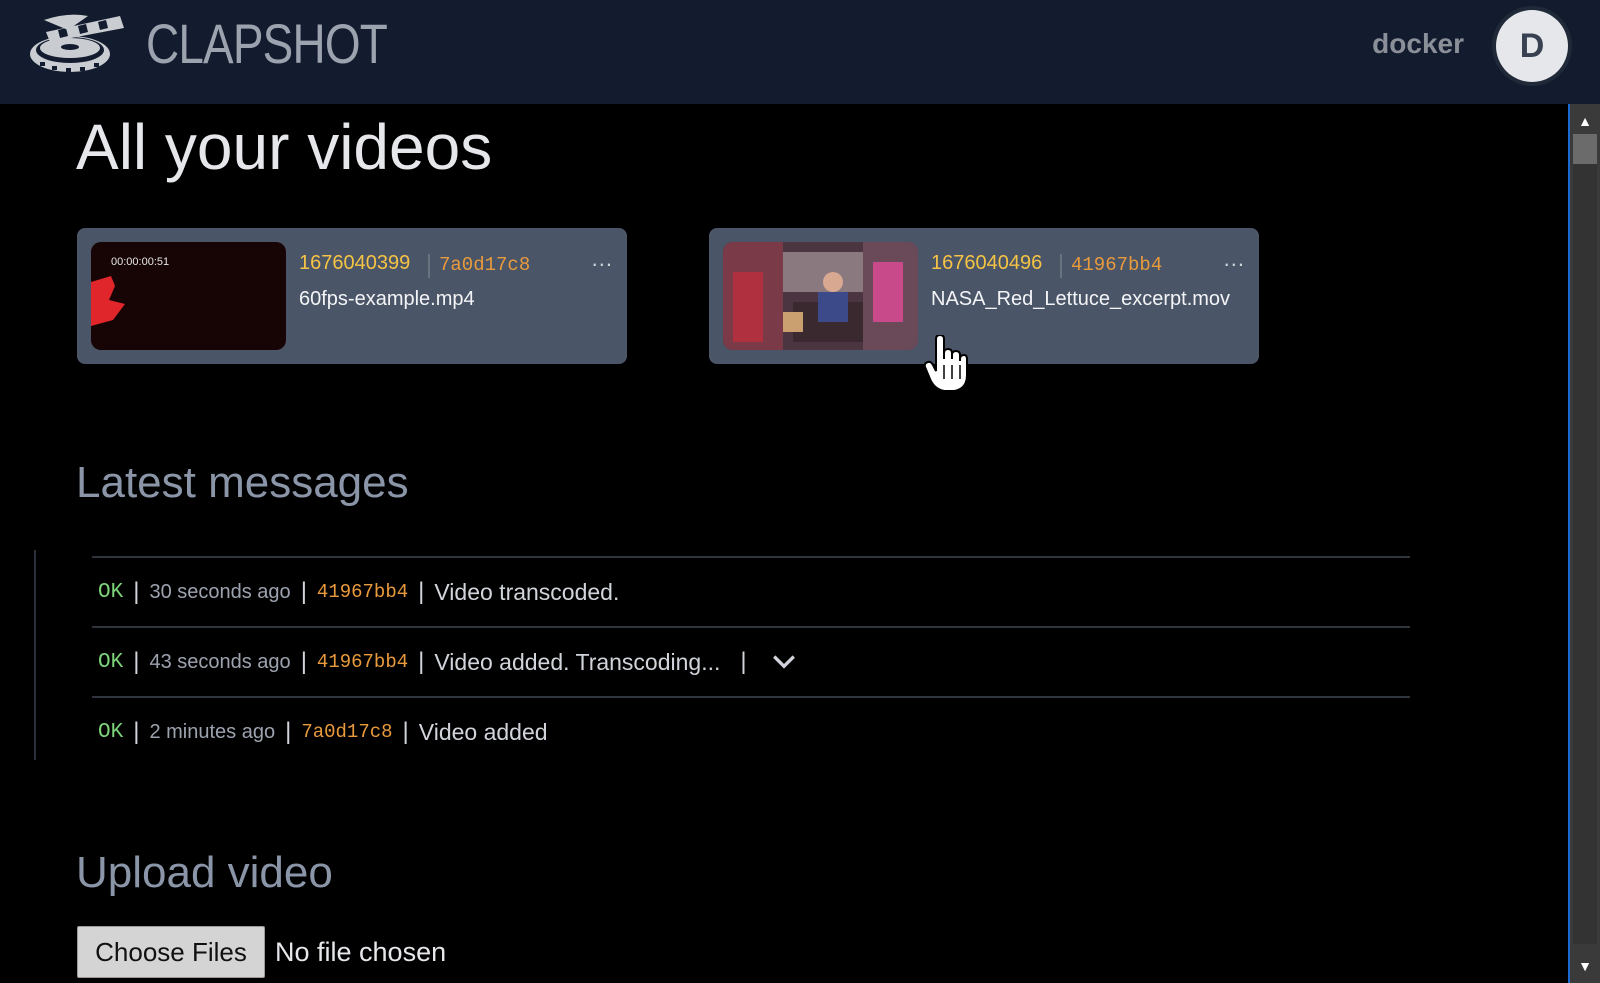 This screenshot has height=983, width=1600. I want to click on logo: CLAPSHOT, so click(234, 43).